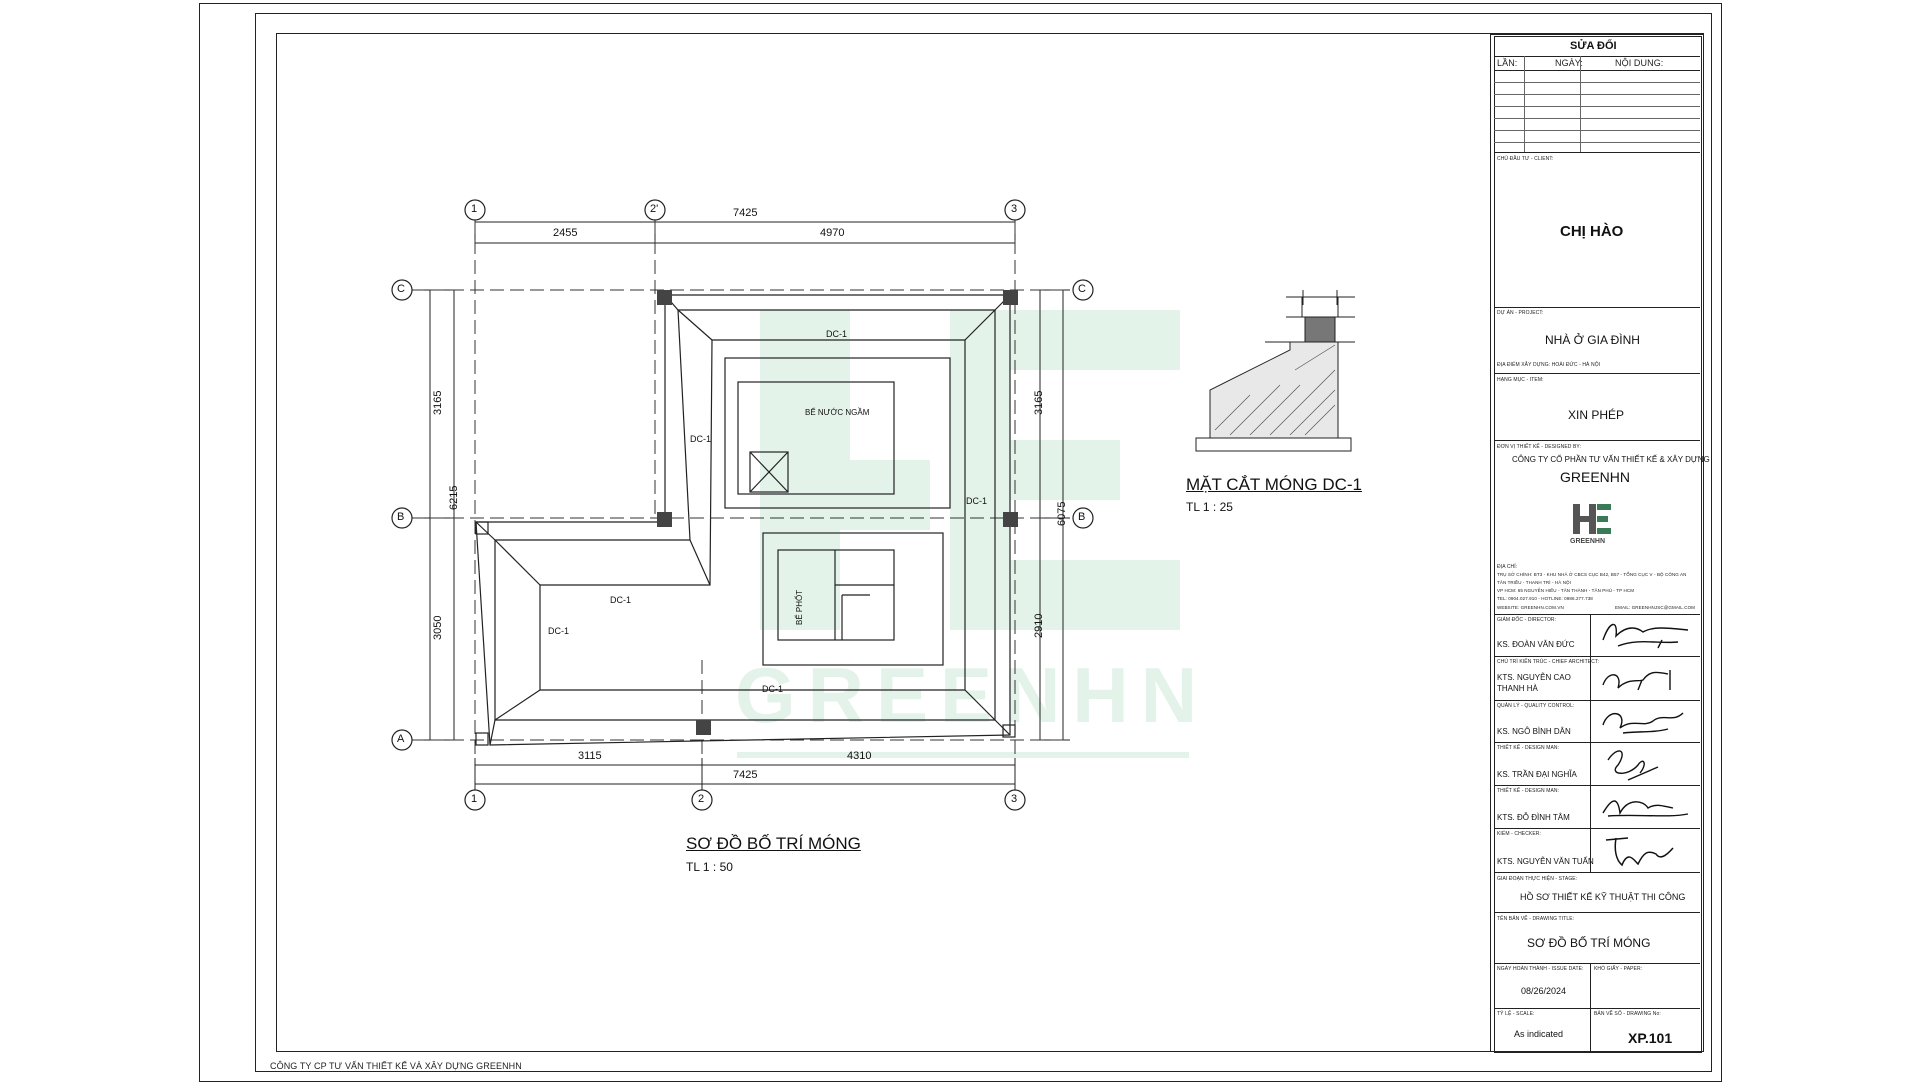 This screenshot has height=1082, width=1920. I want to click on signer-role: KIỂM - CHECKER:, so click(1519, 834).